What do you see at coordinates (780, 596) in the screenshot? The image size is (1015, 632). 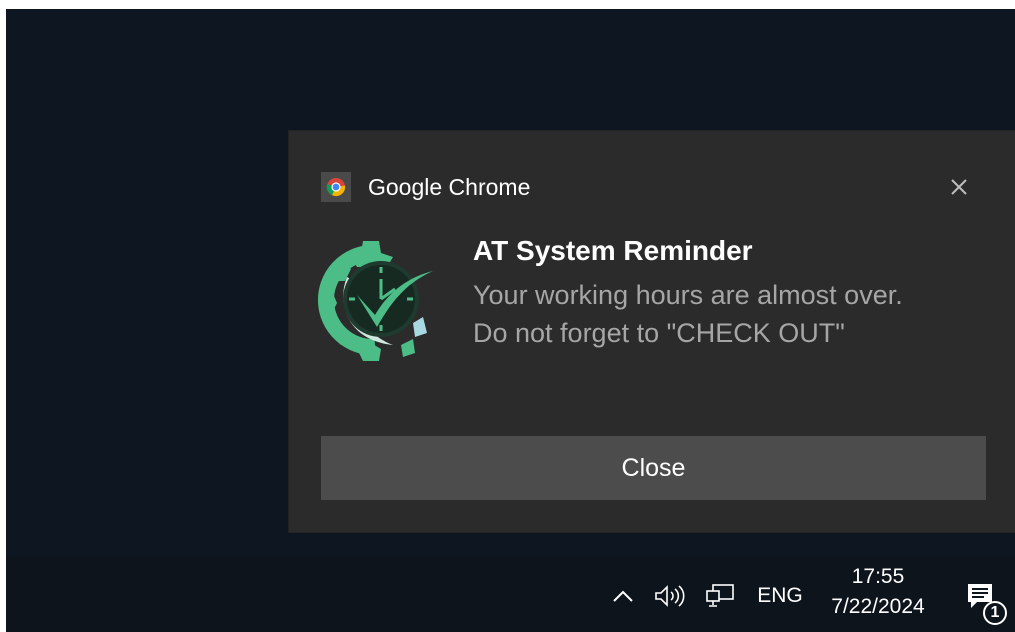 I see `language-indicator: ENG` at bounding box center [780, 596].